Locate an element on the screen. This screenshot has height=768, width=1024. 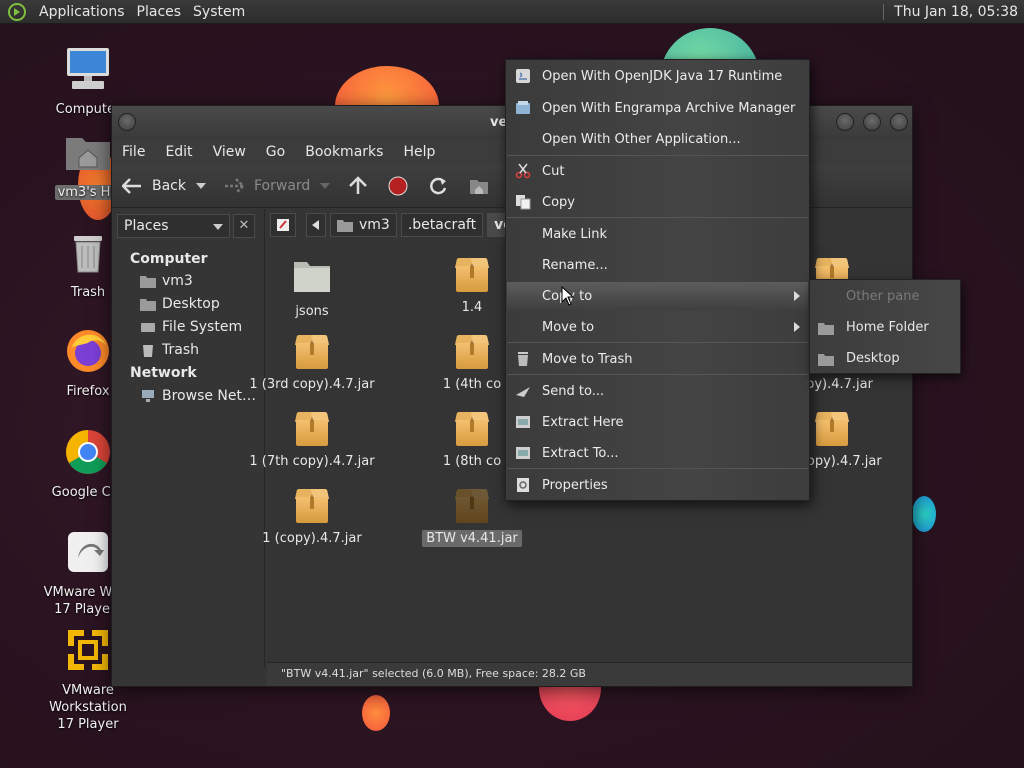
file-item: 1 (copy).4.7.jar is located at coordinates (312, 515).